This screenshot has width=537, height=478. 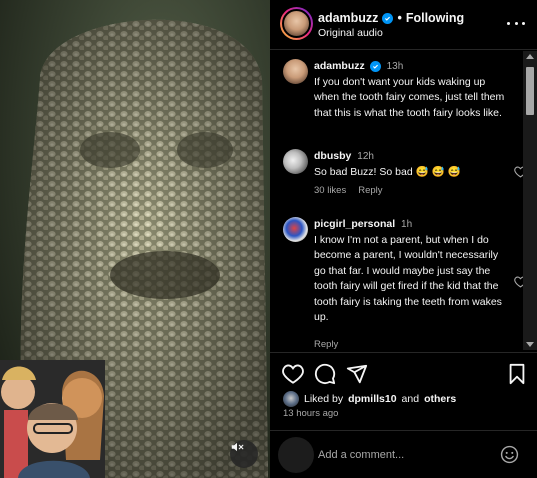 What do you see at coordinates (244, 454) in the screenshot?
I see `mute-button` at bounding box center [244, 454].